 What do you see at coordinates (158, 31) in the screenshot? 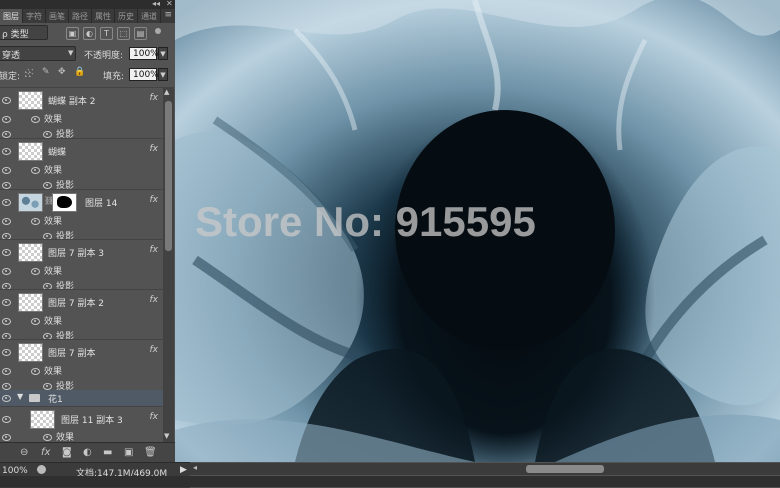
I see `filter-toggle-icon` at bounding box center [158, 31].